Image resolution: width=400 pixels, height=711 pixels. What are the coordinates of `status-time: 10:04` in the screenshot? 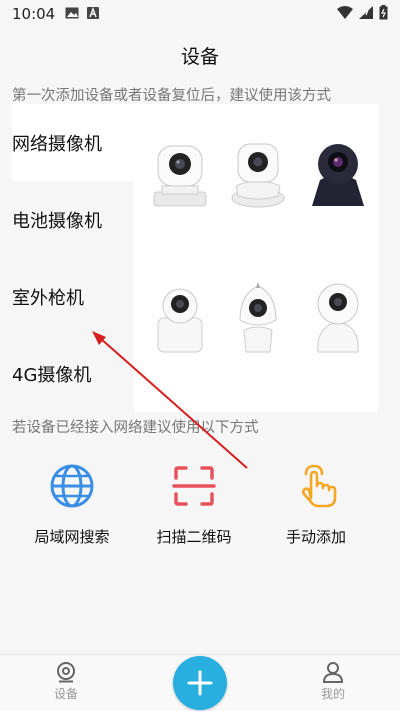 It's located at (34, 14).